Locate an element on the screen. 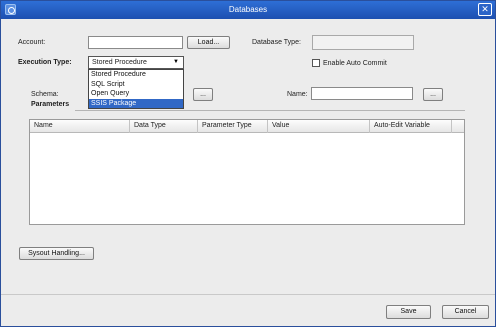 The width and height of the screenshot is (496, 327). save-button: Save is located at coordinates (408, 312).